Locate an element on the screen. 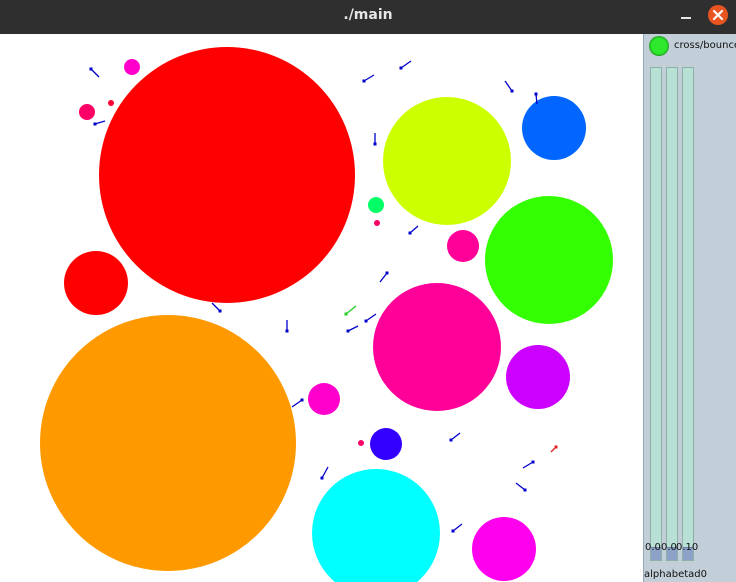 This screenshot has width=736, height=582. close-icon is located at coordinates (718, 15).